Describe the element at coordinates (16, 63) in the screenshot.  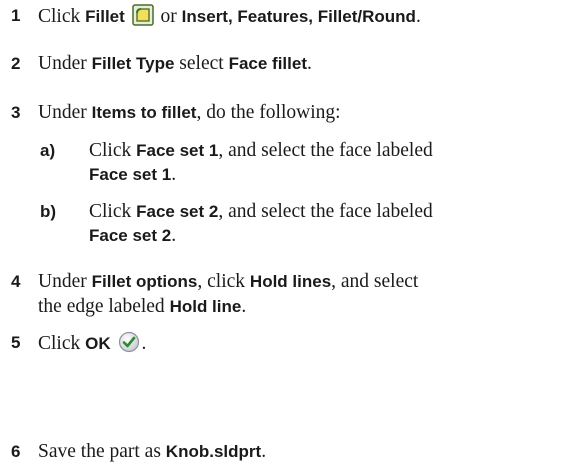
I see `step-number: 2` at that location.